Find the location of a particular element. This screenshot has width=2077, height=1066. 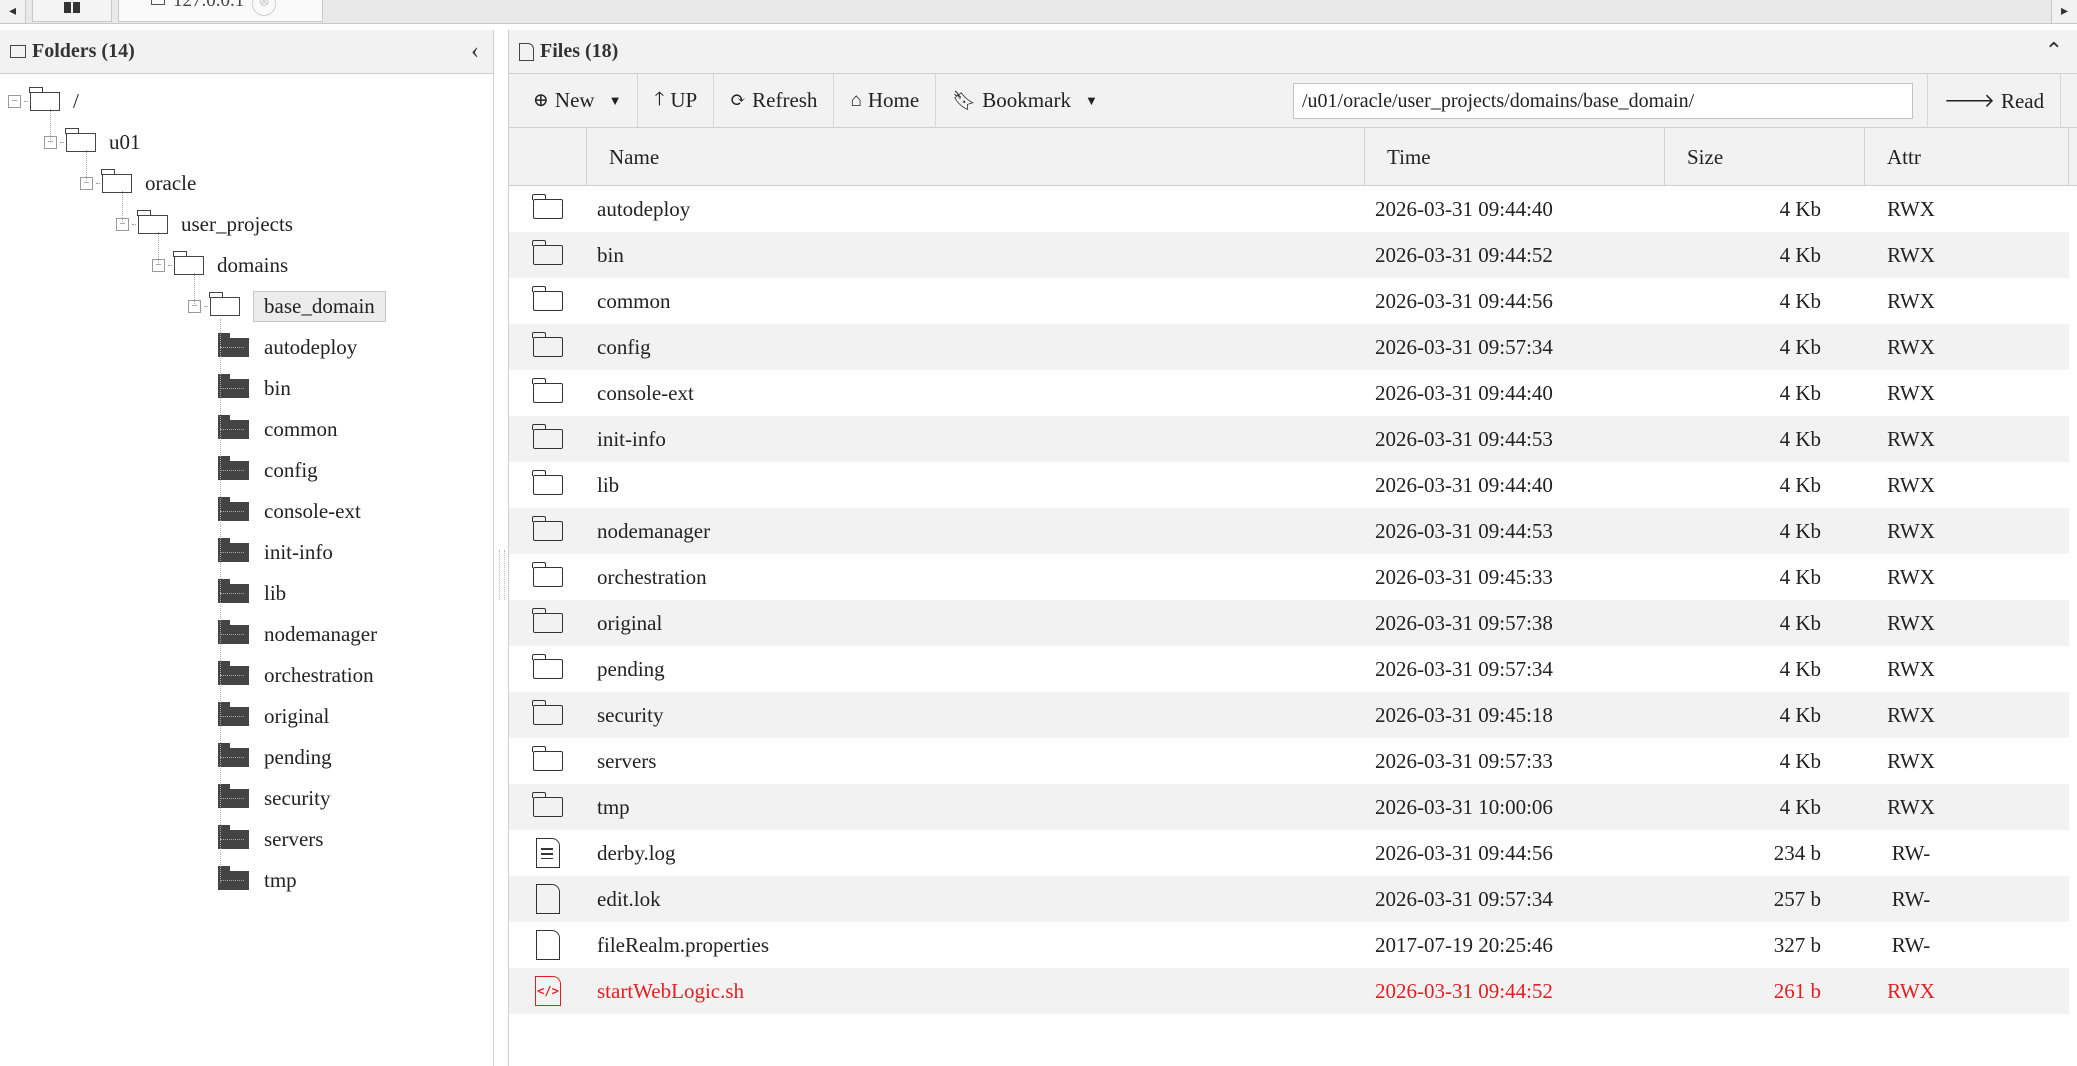

file-name: common is located at coordinates (634, 300).